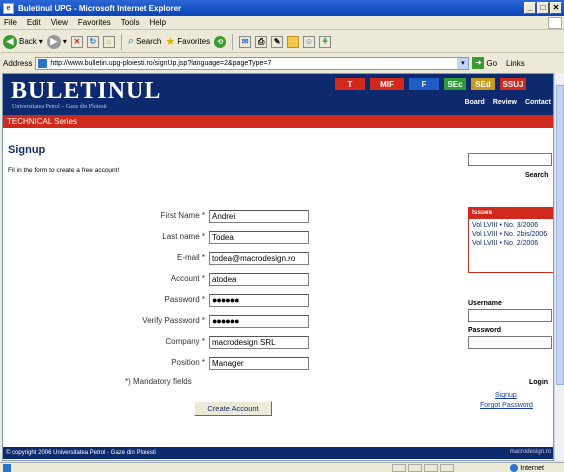 The image size is (564, 472). I want to click on tab-f: F, so click(424, 84).